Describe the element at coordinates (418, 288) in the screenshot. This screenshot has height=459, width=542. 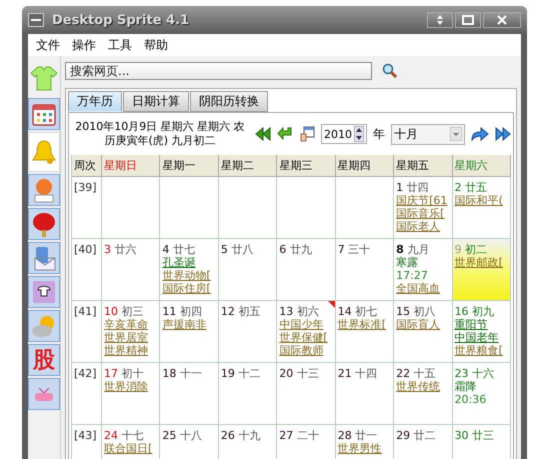
I see `festival-link: 全国高血` at that location.